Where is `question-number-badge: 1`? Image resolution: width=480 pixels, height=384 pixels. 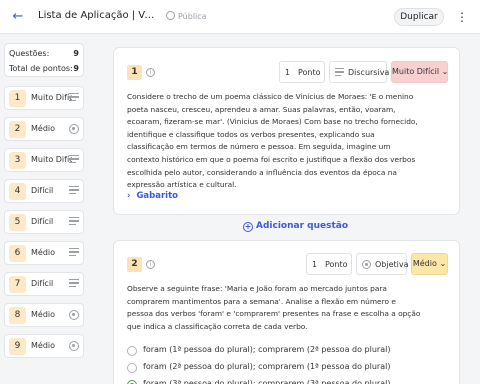 question-number-badge: 1 is located at coordinates (134, 72).